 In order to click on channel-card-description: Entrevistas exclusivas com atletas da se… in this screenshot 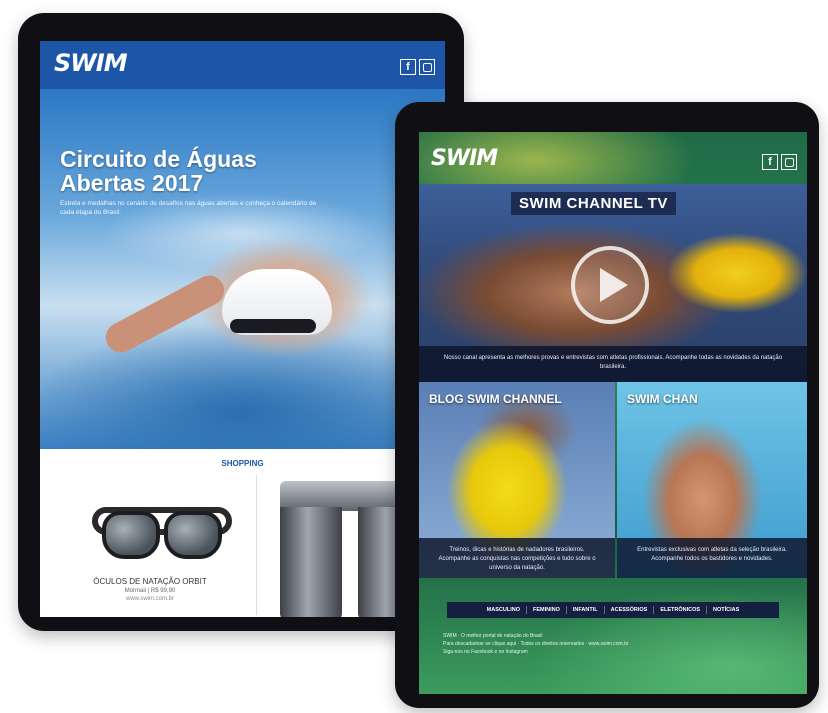, I will do `click(712, 558)`.